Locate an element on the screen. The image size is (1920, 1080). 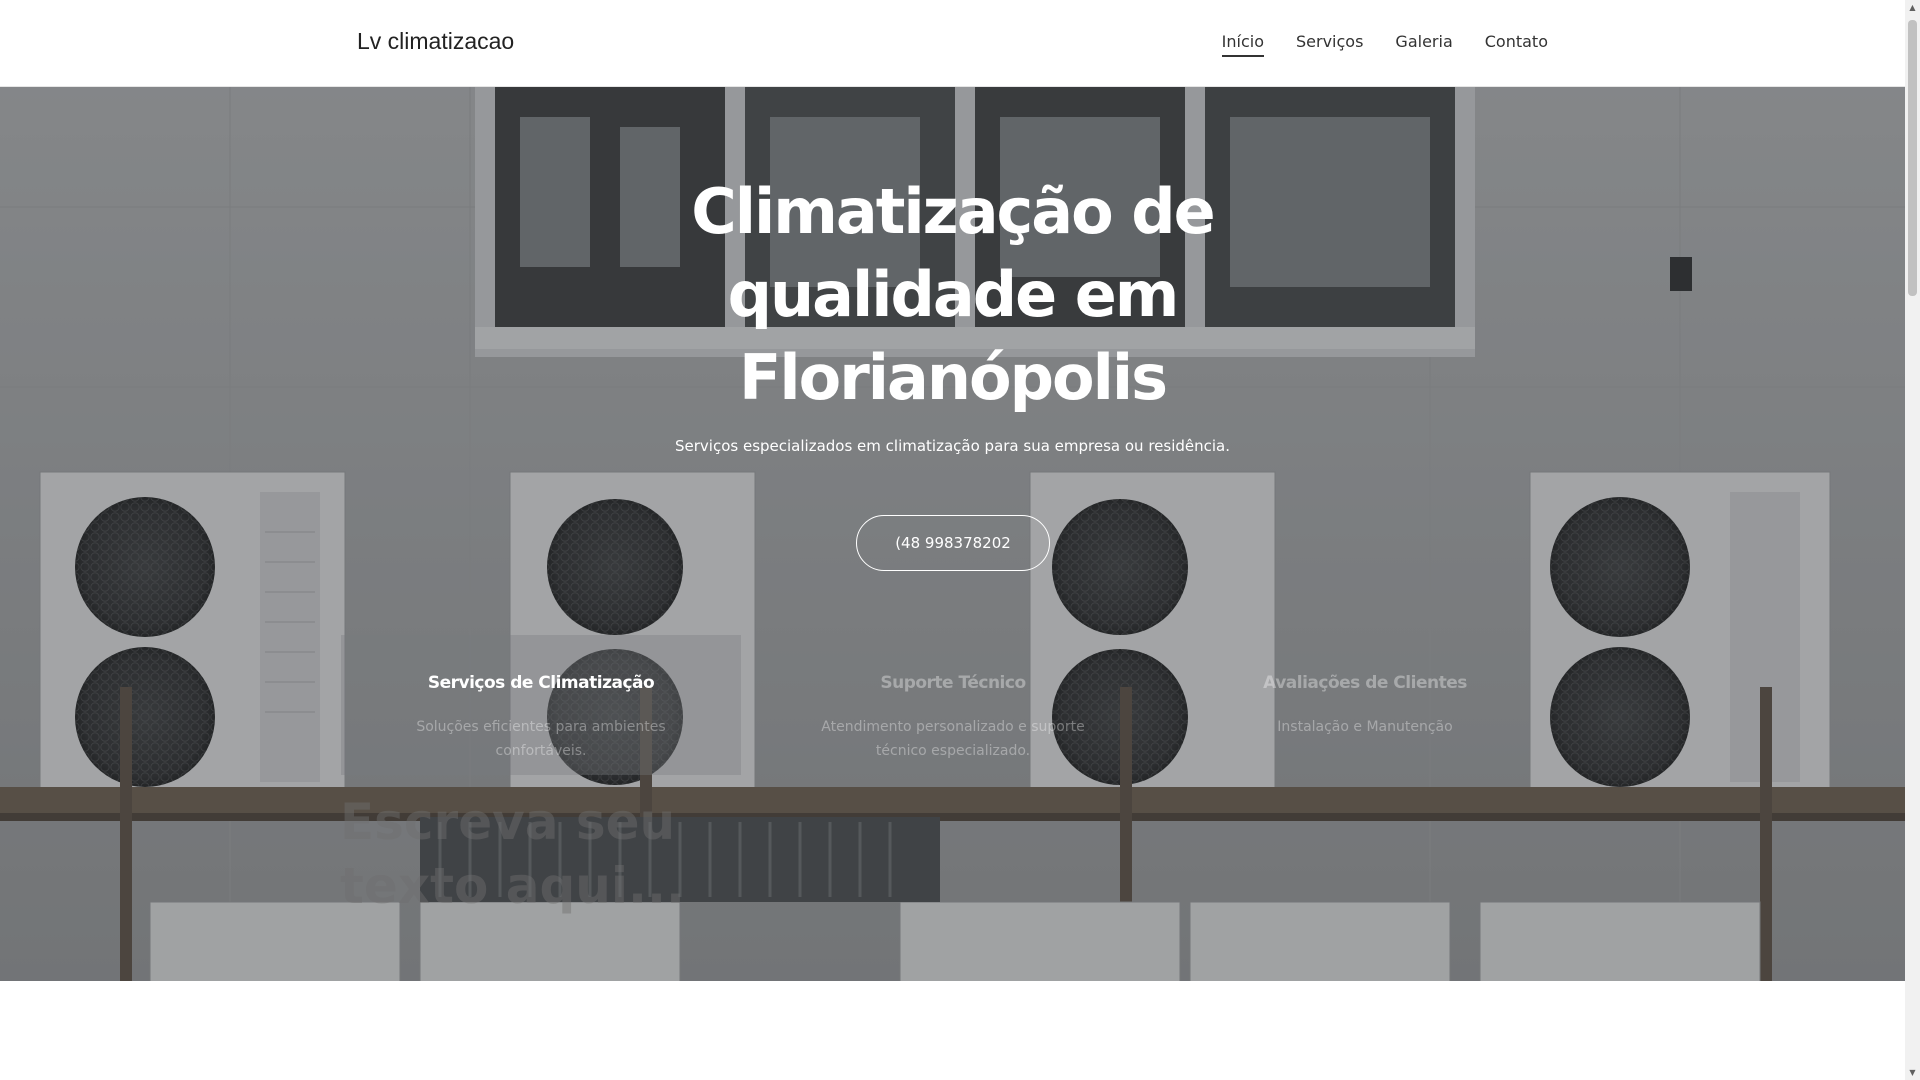
nav-item-inicio: Início is located at coordinates (1243, 44).